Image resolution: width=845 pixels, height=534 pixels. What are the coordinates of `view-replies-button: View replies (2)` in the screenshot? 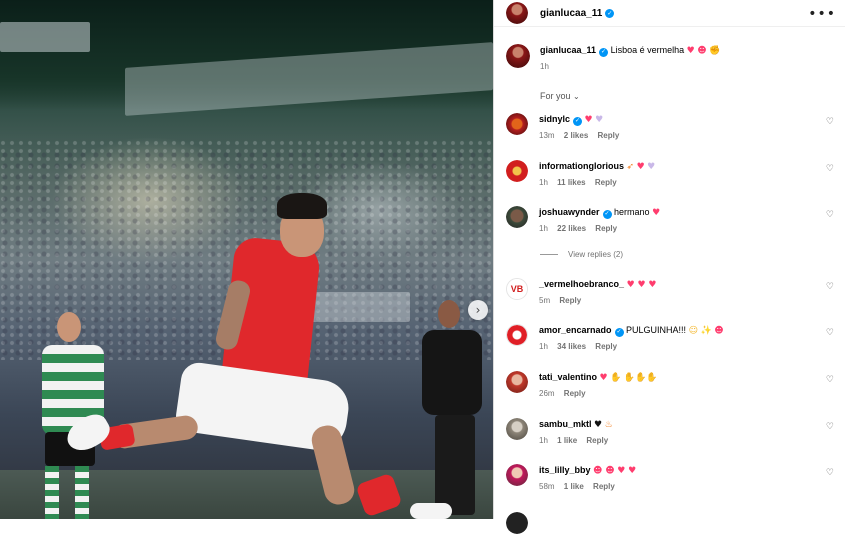 It's located at (581, 254).